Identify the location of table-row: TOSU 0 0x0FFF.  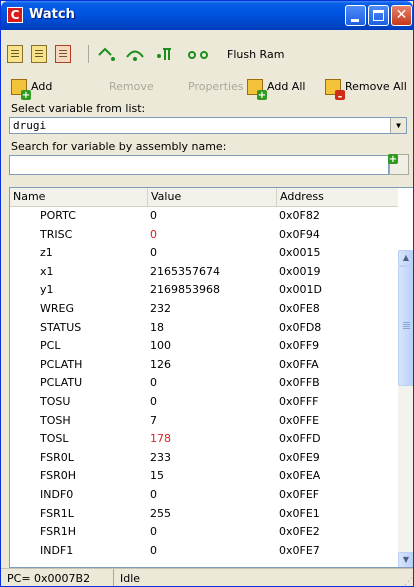
(204, 402).